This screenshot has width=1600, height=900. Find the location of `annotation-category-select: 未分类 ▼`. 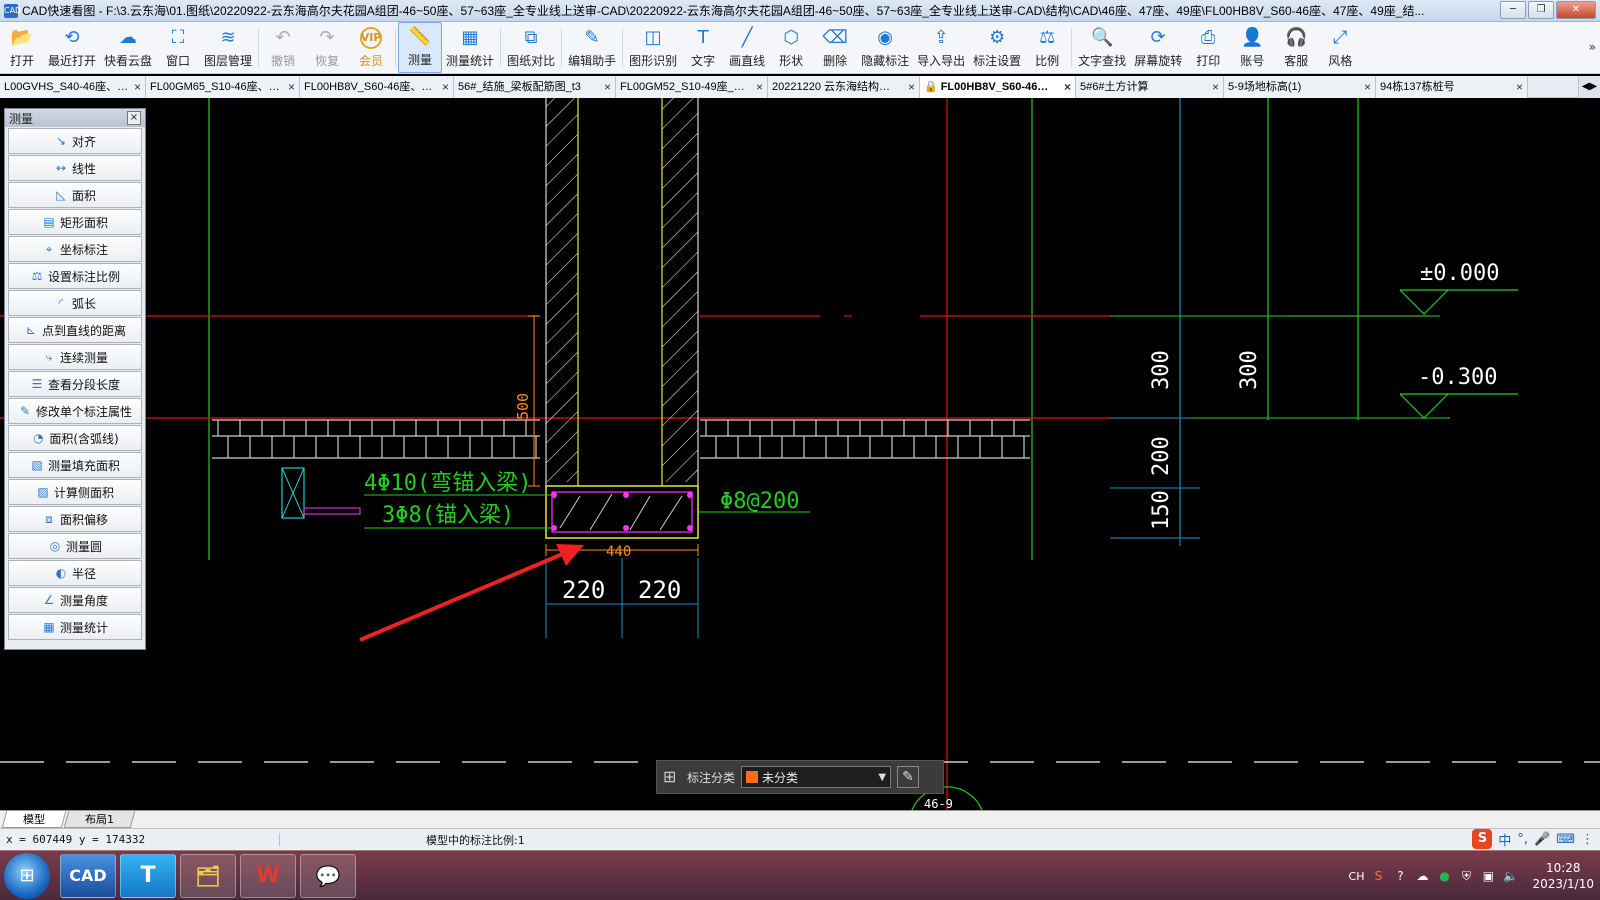

annotation-category-select: 未分类 ▼ is located at coordinates (816, 777).